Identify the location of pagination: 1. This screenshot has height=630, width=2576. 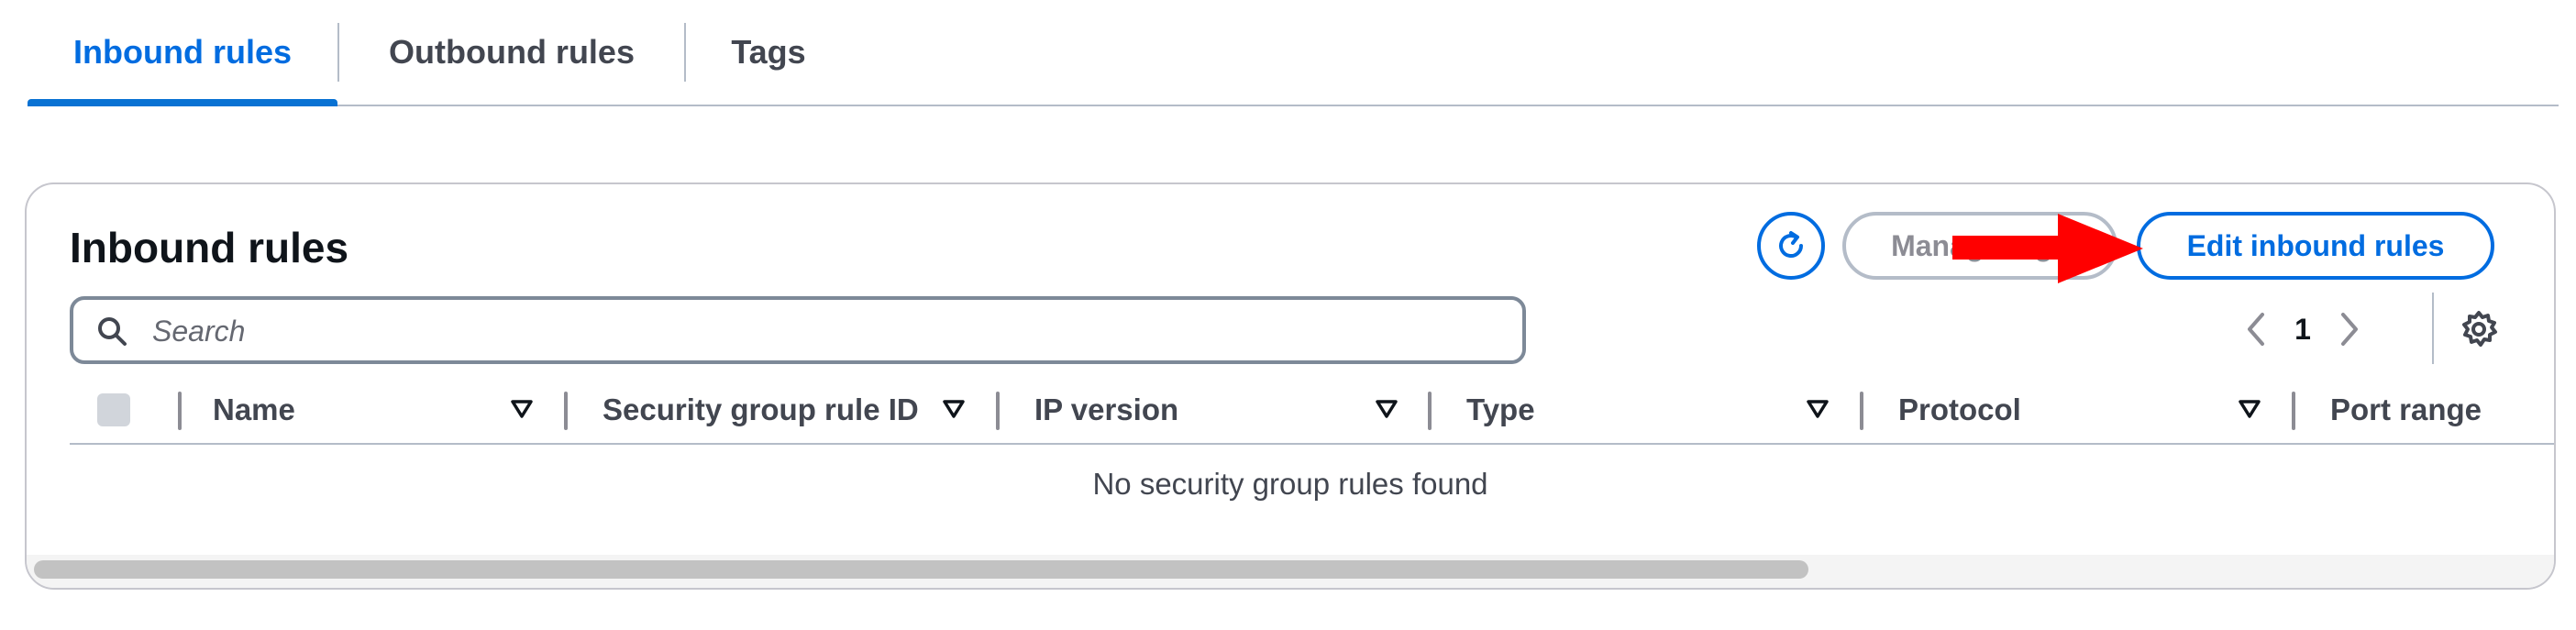
(2303, 329).